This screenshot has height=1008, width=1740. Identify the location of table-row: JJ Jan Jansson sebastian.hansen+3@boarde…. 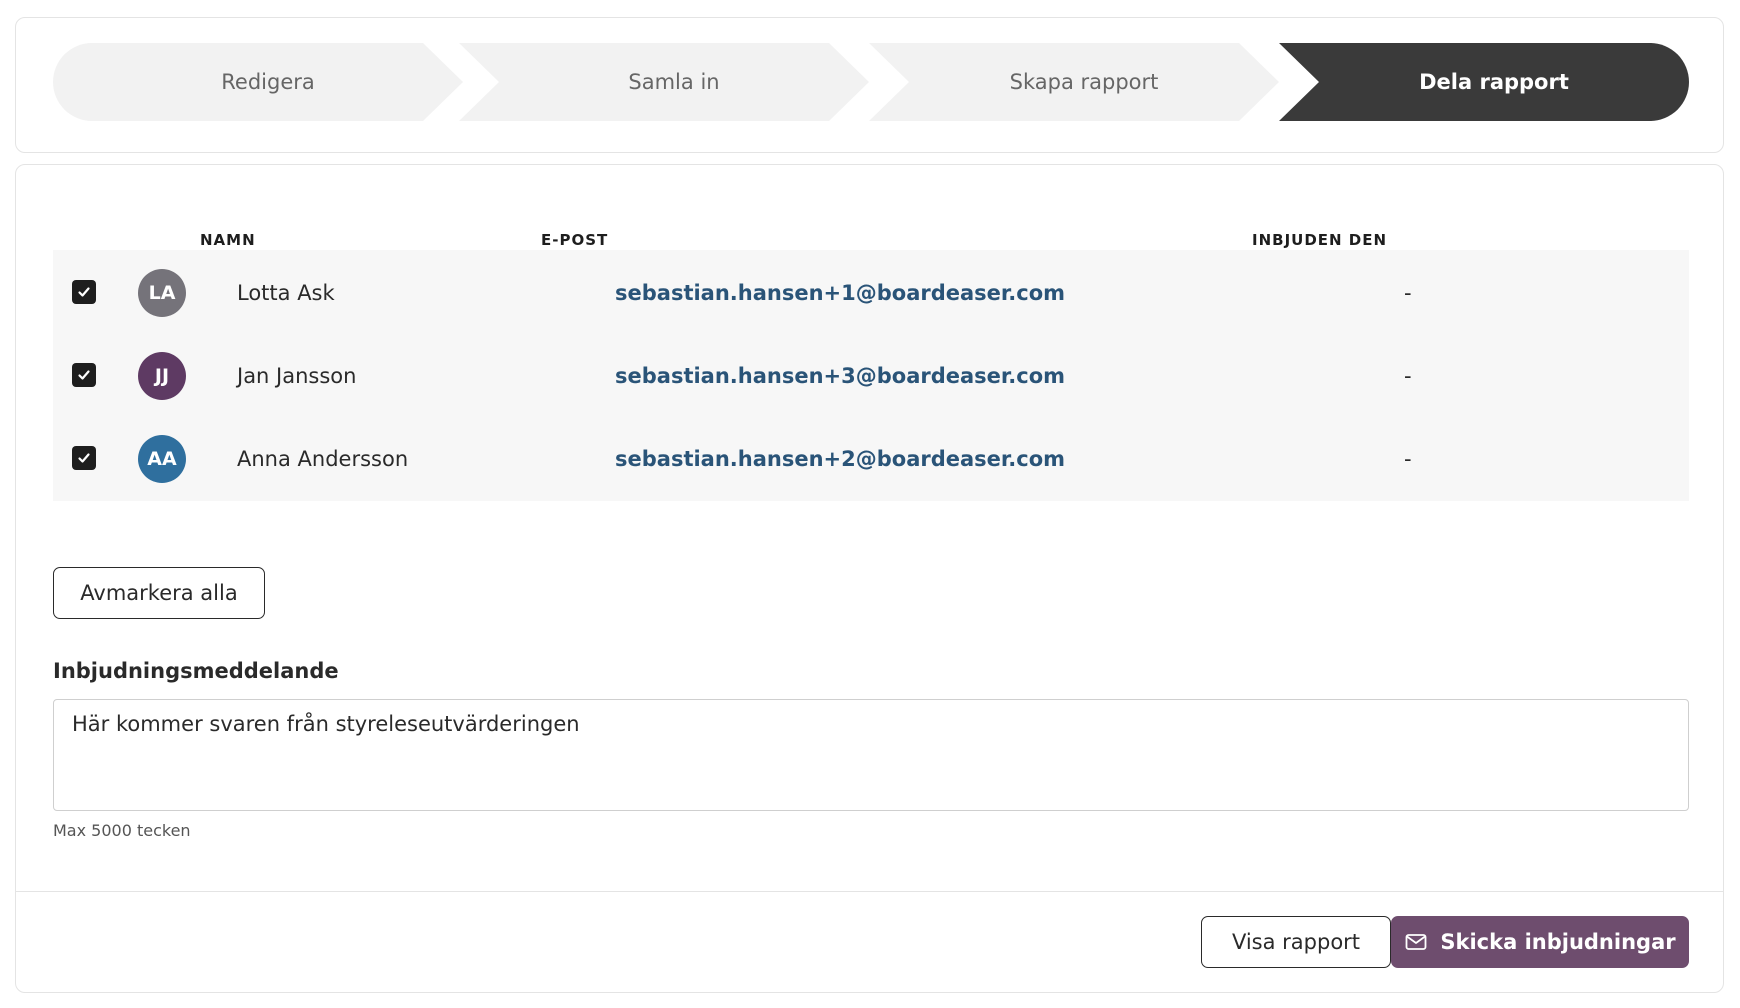
(871, 375).